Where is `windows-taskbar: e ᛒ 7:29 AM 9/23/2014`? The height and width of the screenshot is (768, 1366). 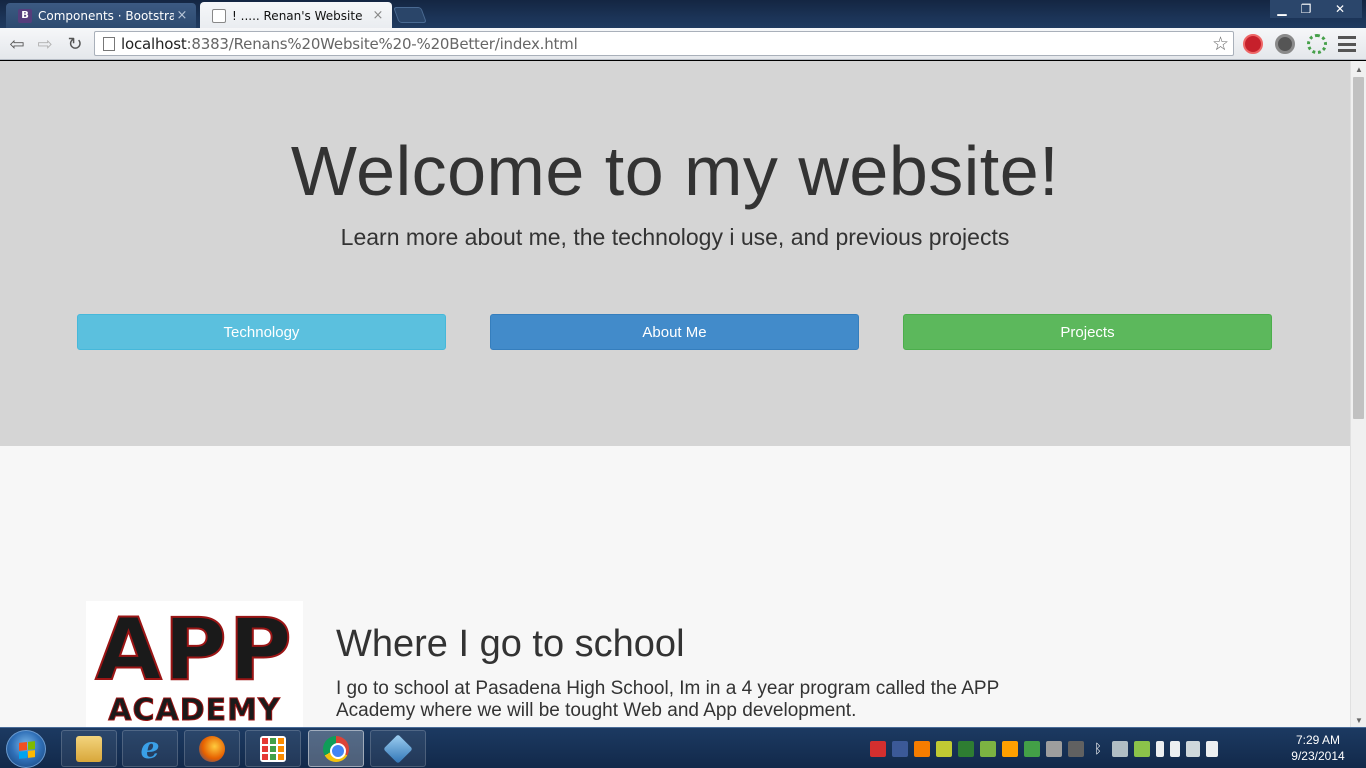 windows-taskbar: e ᛒ 7:29 AM 9/23/2014 is located at coordinates (683, 747).